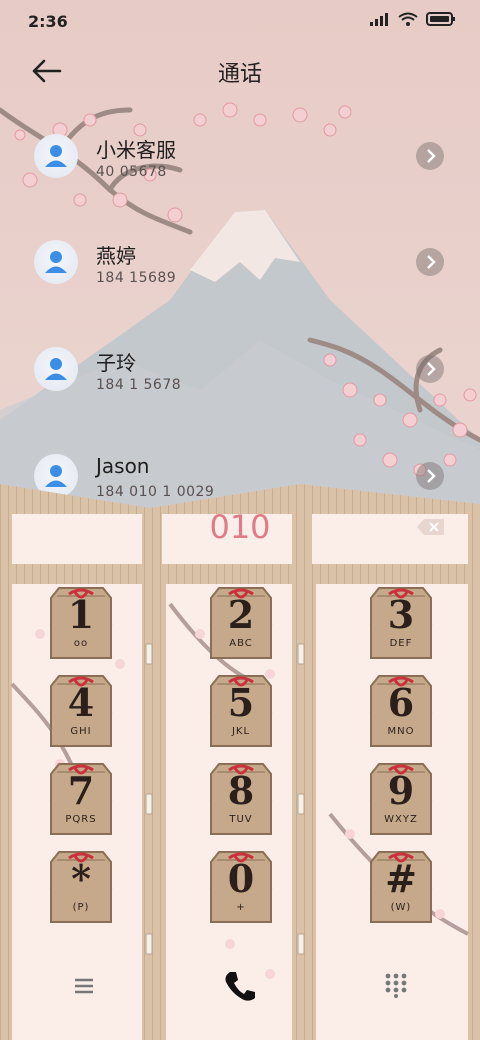  Describe the element at coordinates (241, 907) in the screenshot. I see `key-letters: +` at that location.